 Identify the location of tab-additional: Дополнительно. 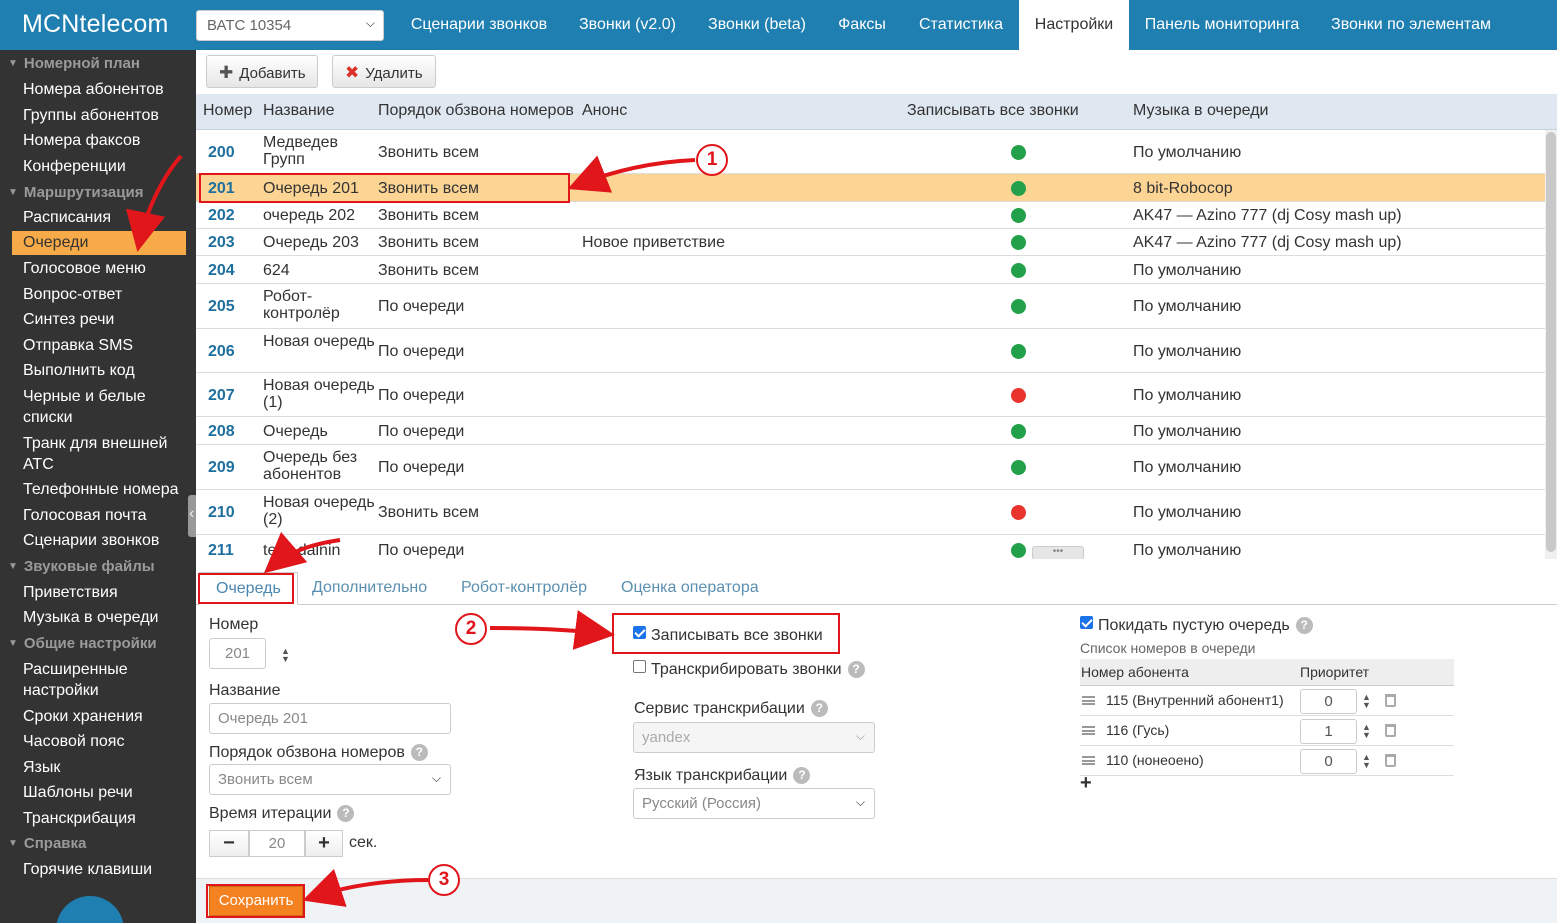
(369, 588).